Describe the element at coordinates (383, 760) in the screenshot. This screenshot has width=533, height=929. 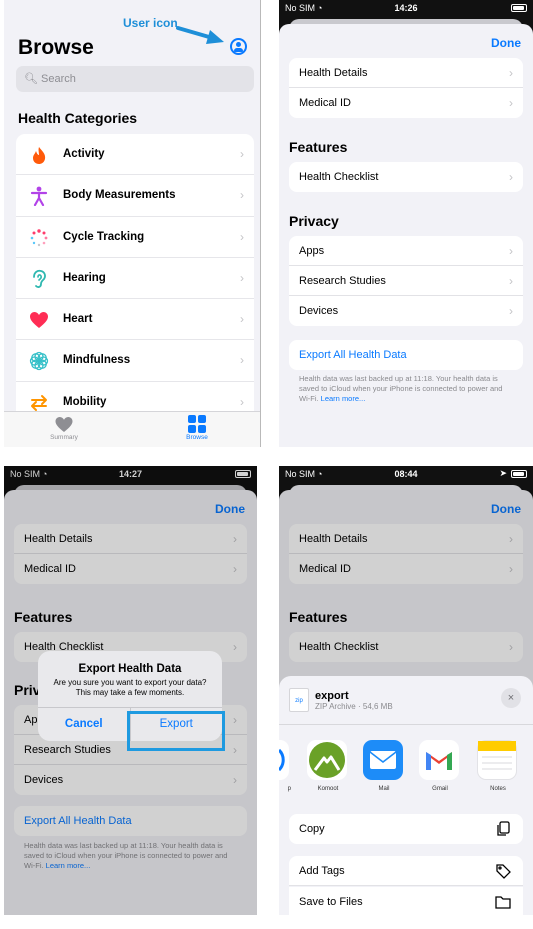
I see `mail-icon` at that location.